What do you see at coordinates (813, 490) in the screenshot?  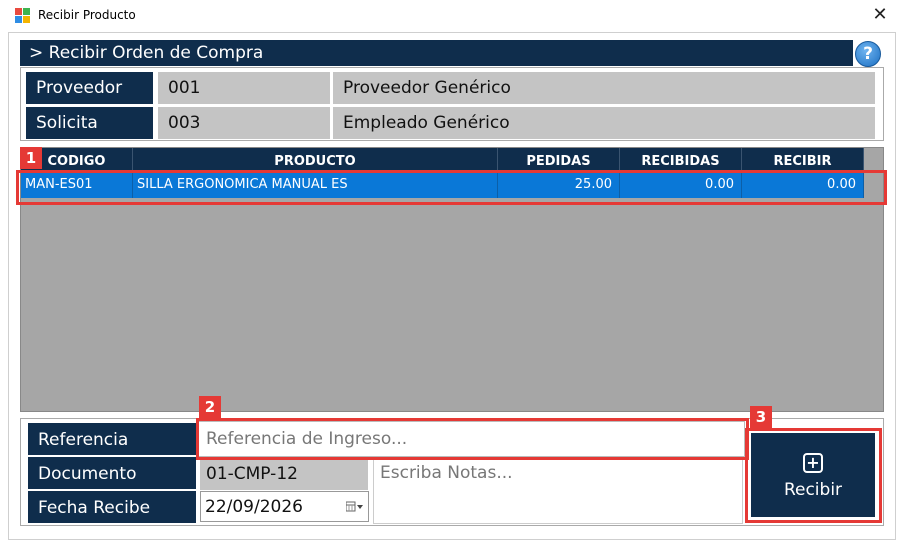 I see `recibir-button-label: Recibir` at bounding box center [813, 490].